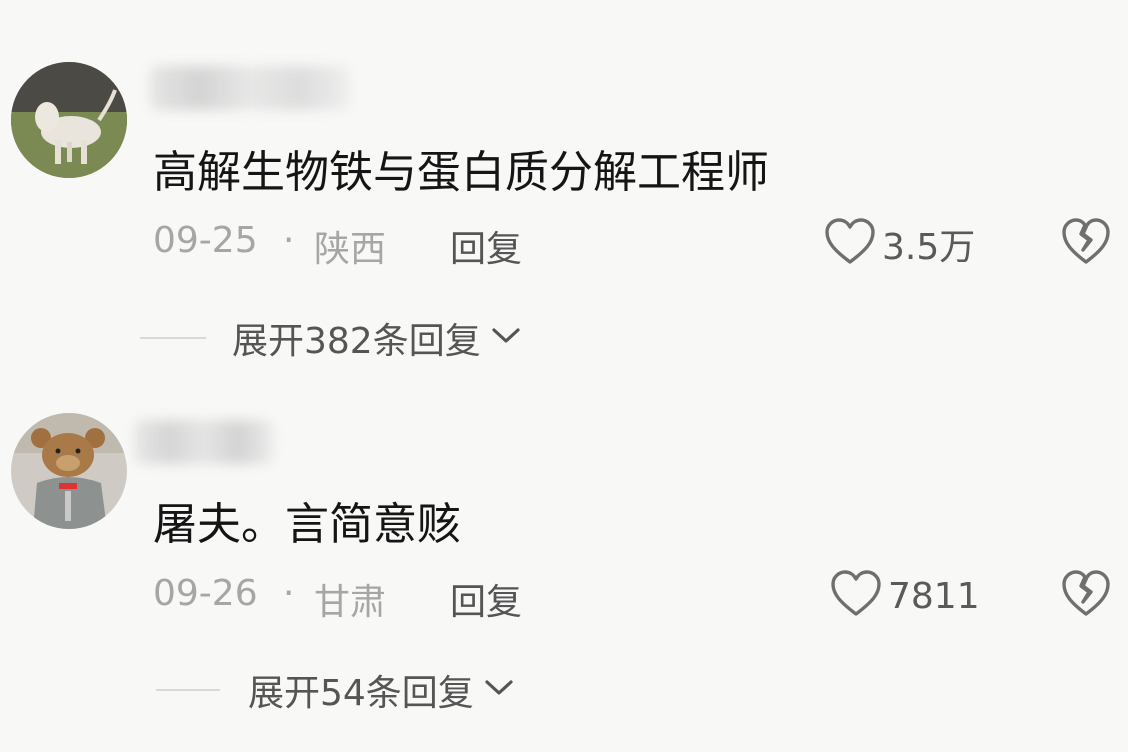 Image resolution: width=1128 pixels, height=752 pixels. Describe the element at coordinates (361, 693) in the screenshot. I see `expand-replies-label: 展开54条回复` at that location.